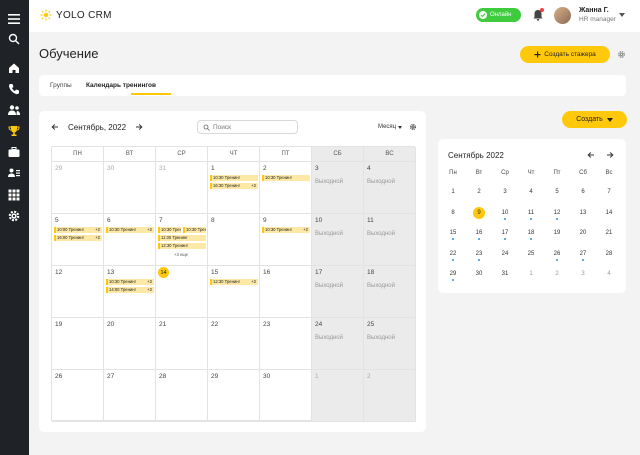 This screenshot has height=455, width=640. I want to click on online-status-toggle: Онлайн, so click(498, 15).